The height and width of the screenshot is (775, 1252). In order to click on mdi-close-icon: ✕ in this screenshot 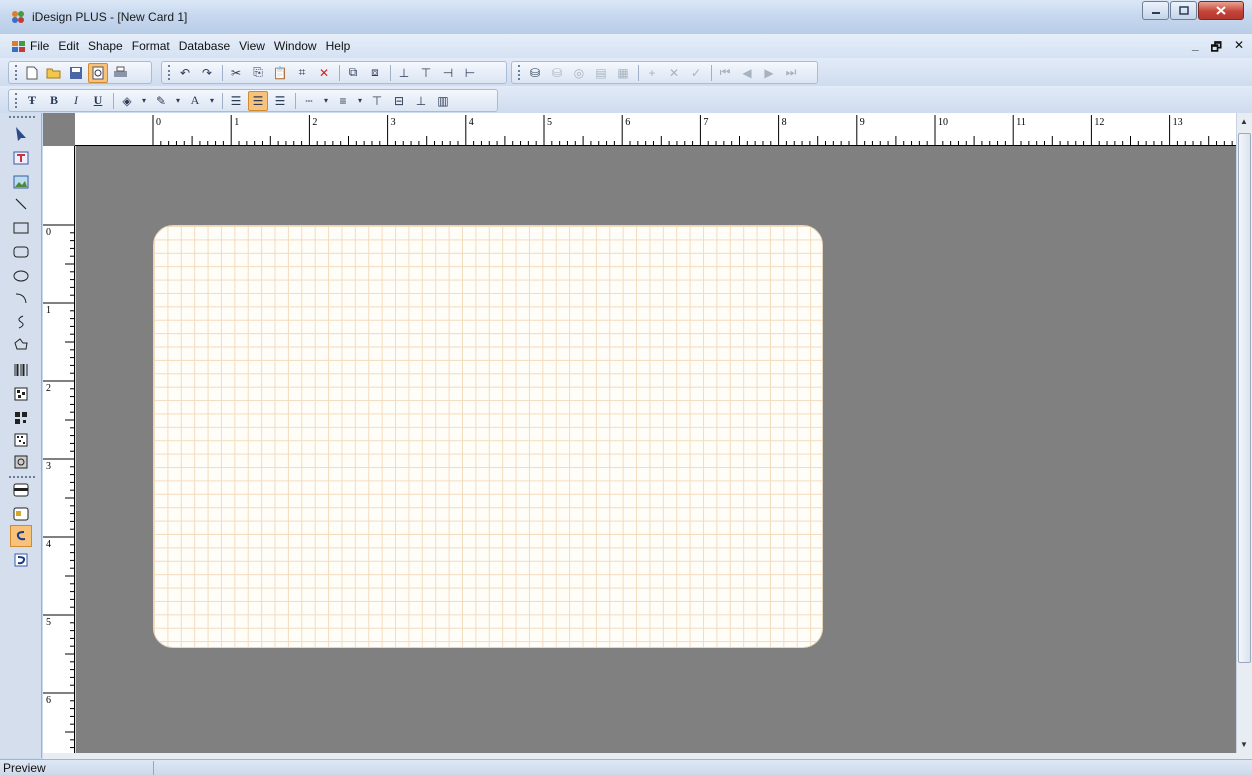, I will do `click(1239, 48)`.